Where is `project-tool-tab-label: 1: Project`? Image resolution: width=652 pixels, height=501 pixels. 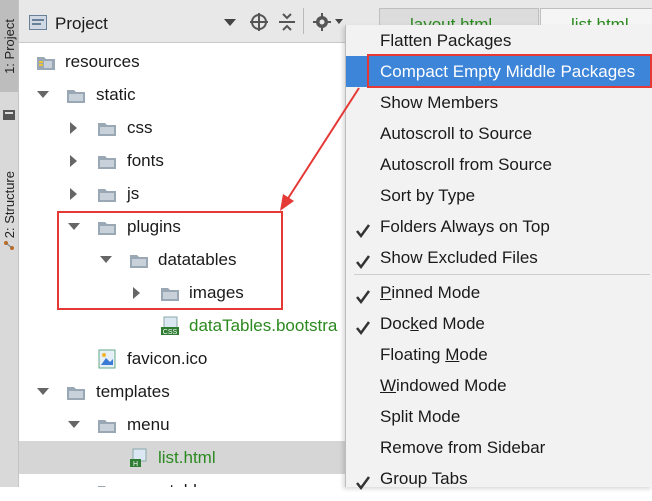
project-tool-tab-label: 1: Project is located at coordinates (9, 46).